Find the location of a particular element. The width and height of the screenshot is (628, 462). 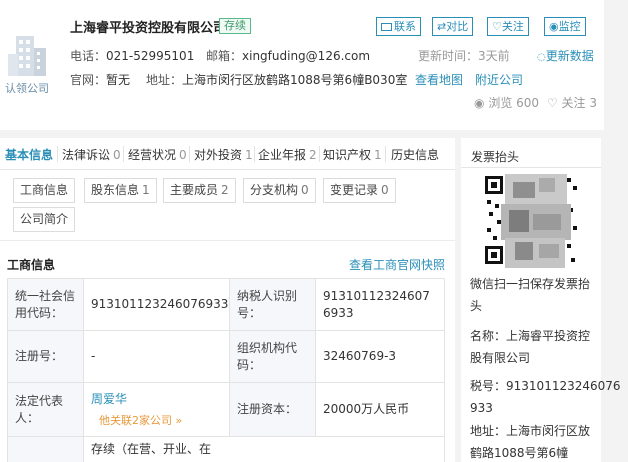

chip-label: 工商信息 is located at coordinates (44, 190).